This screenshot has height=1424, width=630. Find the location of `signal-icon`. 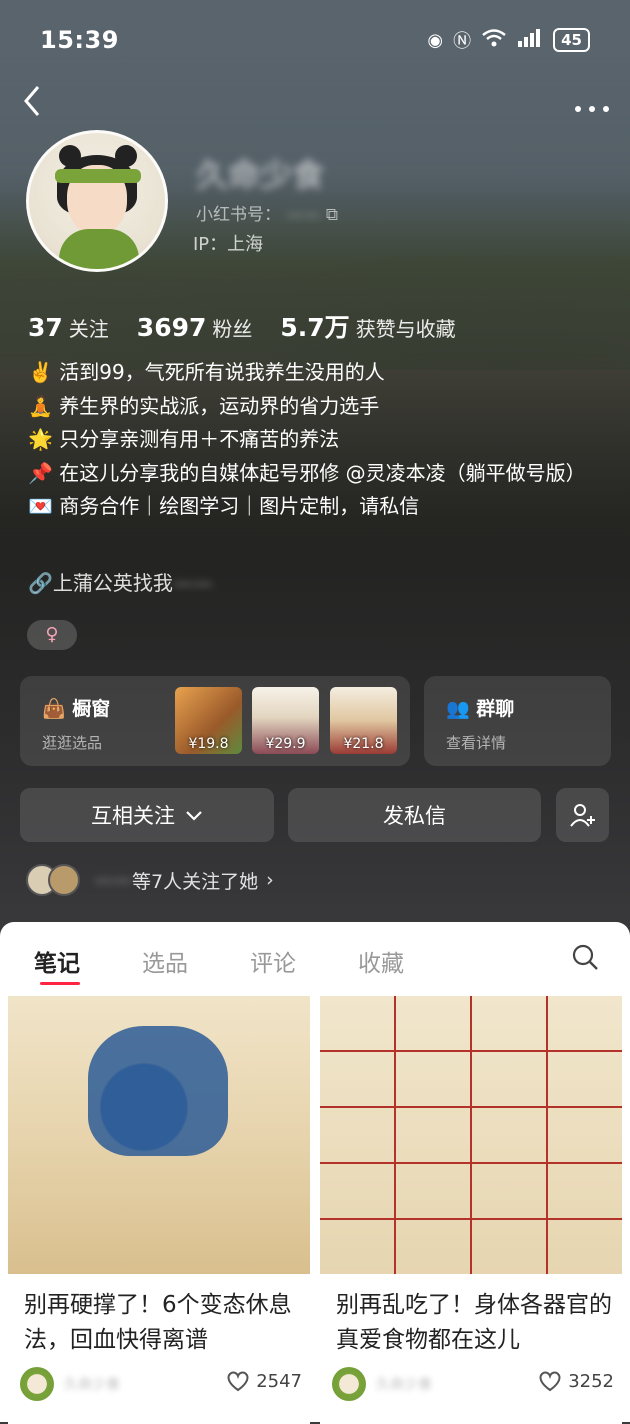

signal-icon is located at coordinates (530, 40).